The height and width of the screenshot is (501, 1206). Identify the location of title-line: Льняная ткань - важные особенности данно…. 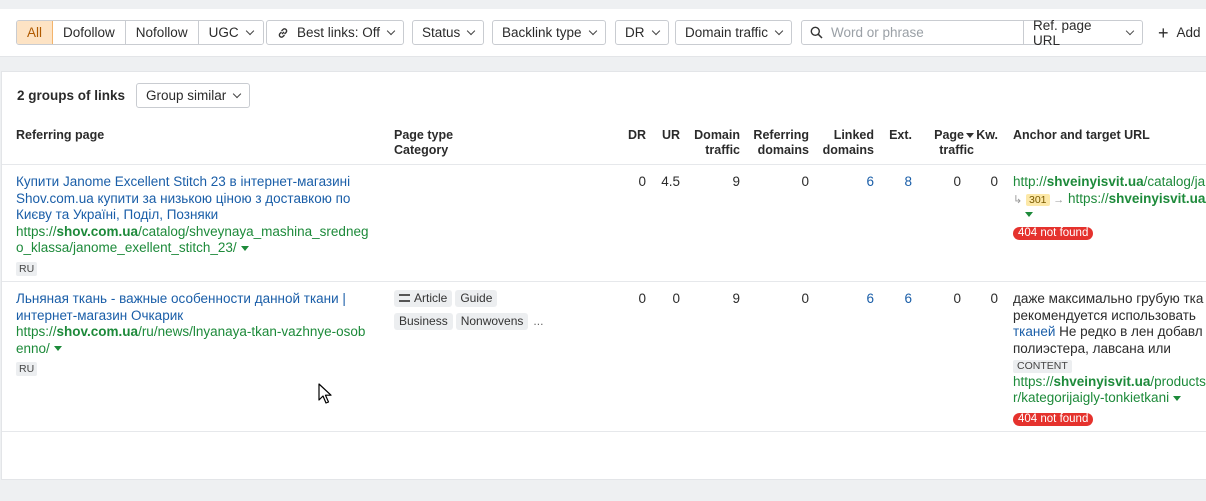
(181, 298).